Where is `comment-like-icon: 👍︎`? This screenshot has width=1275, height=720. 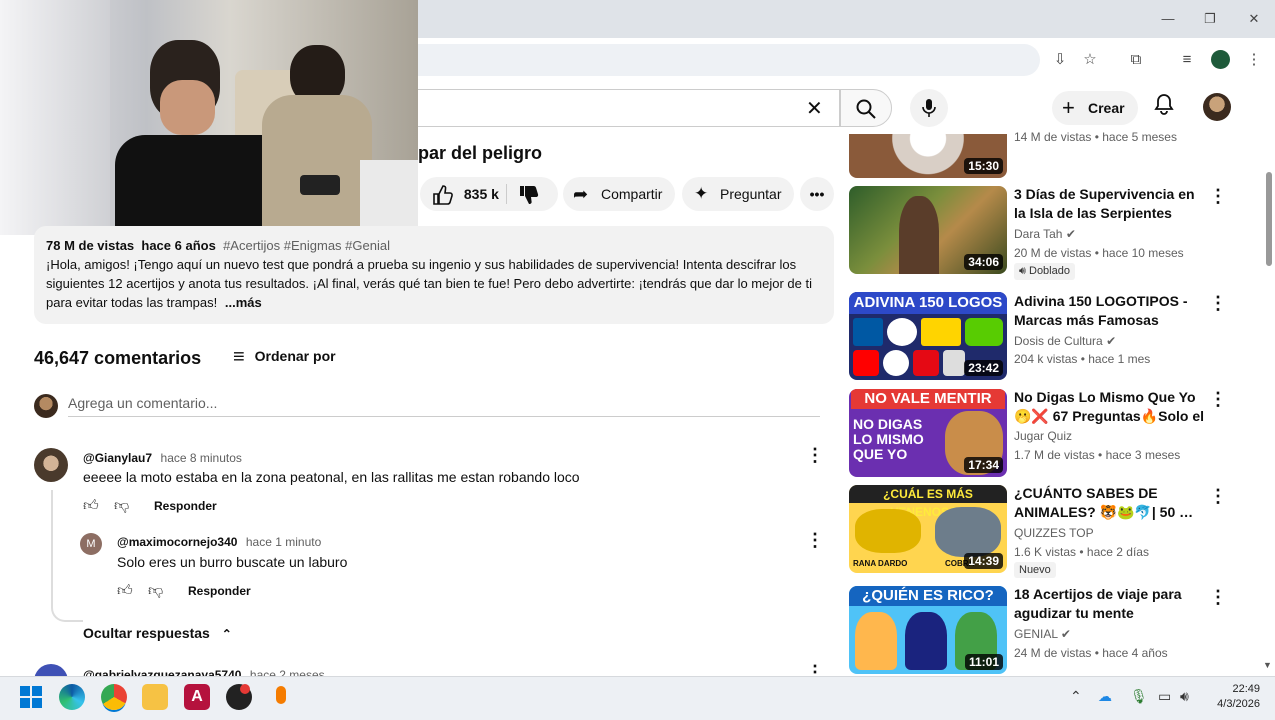 comment-like-icon: 👍︎ is located at coordinates (91, 506).